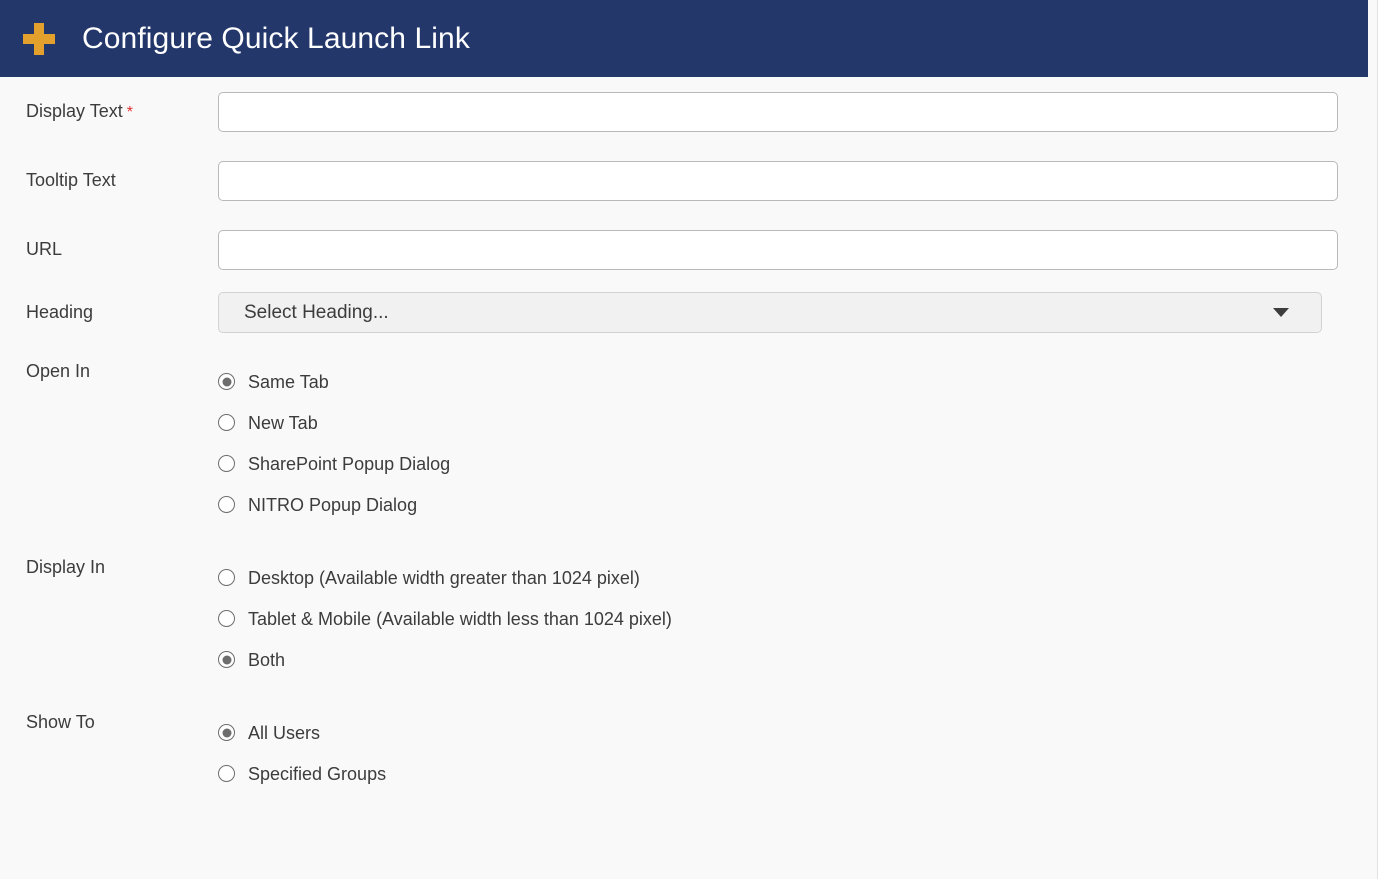 The height and width of the screenshot is (879, 1378). Describe the element at coordinates (793, 773) in the screenshot. I see `radio-option-specified-groups: Specified Groups` at that location.